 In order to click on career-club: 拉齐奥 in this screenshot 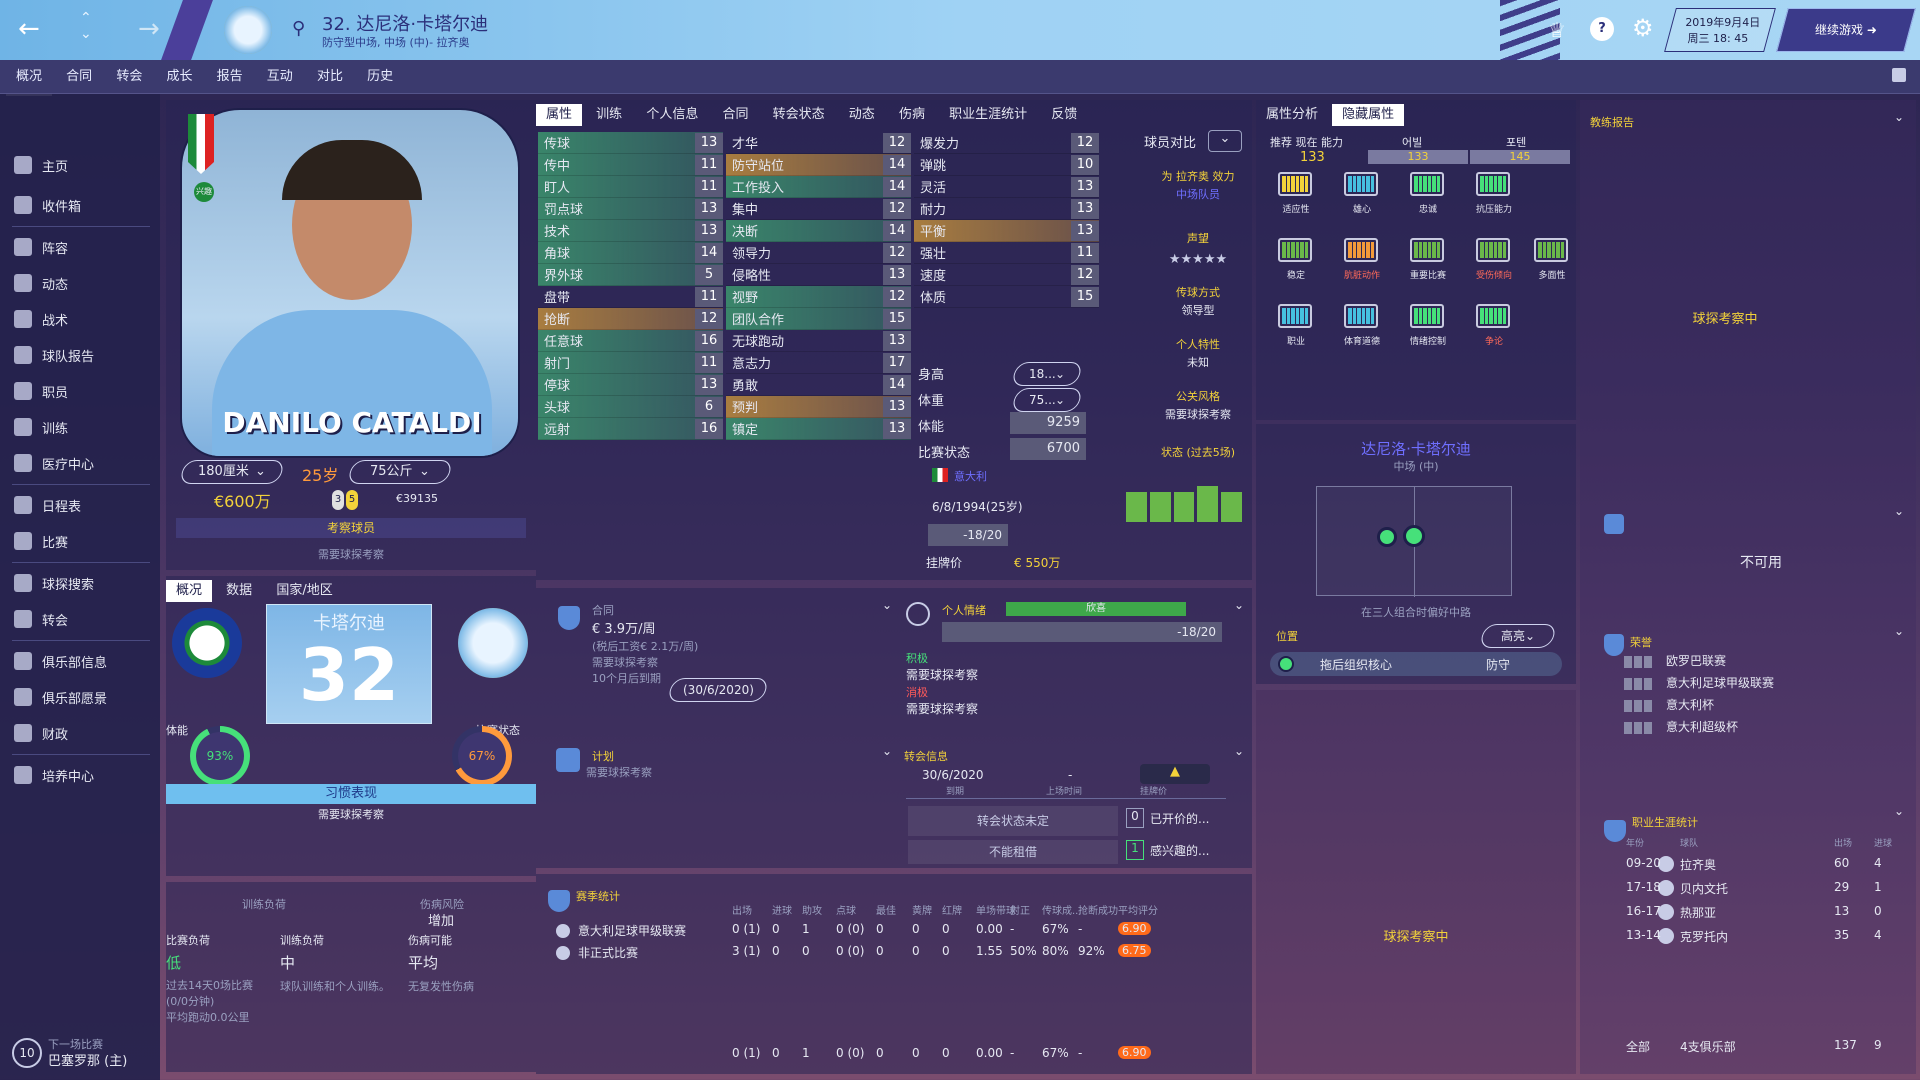, I will do `click(1698, 864)`.